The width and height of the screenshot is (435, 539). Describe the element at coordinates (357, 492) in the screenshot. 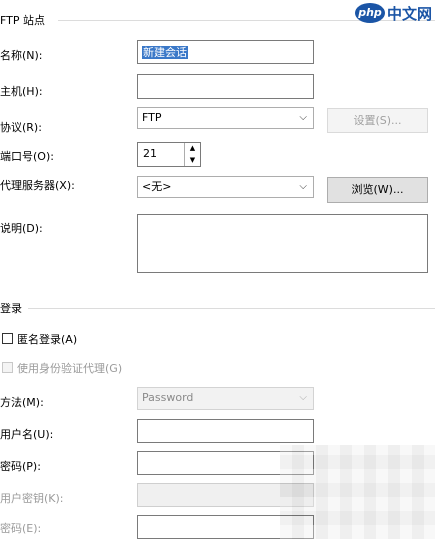

I see `watermark-overlay` at that location.